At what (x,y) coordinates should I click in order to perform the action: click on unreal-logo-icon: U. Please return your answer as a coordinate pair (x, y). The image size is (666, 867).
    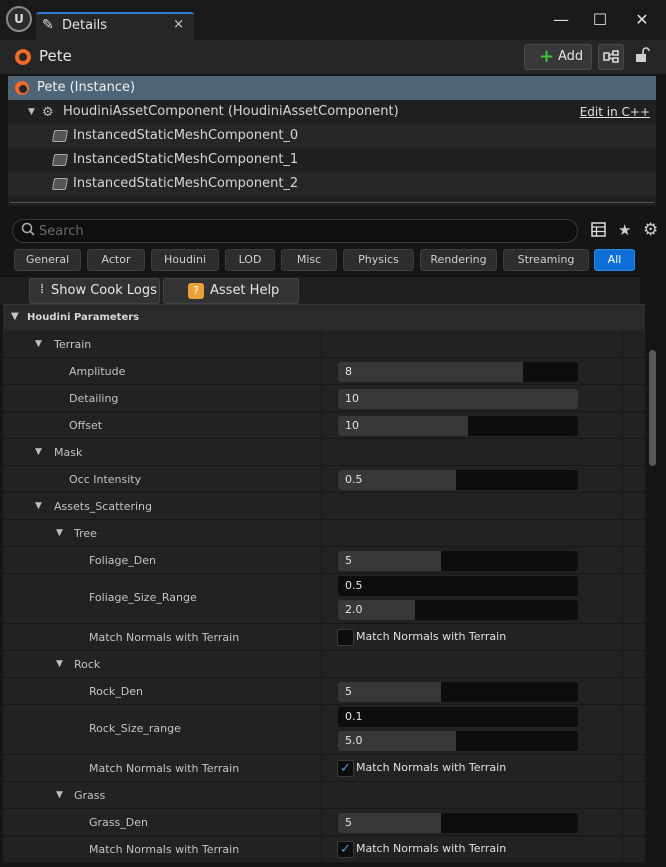
    Looking at the image, I should click on (19, 19).